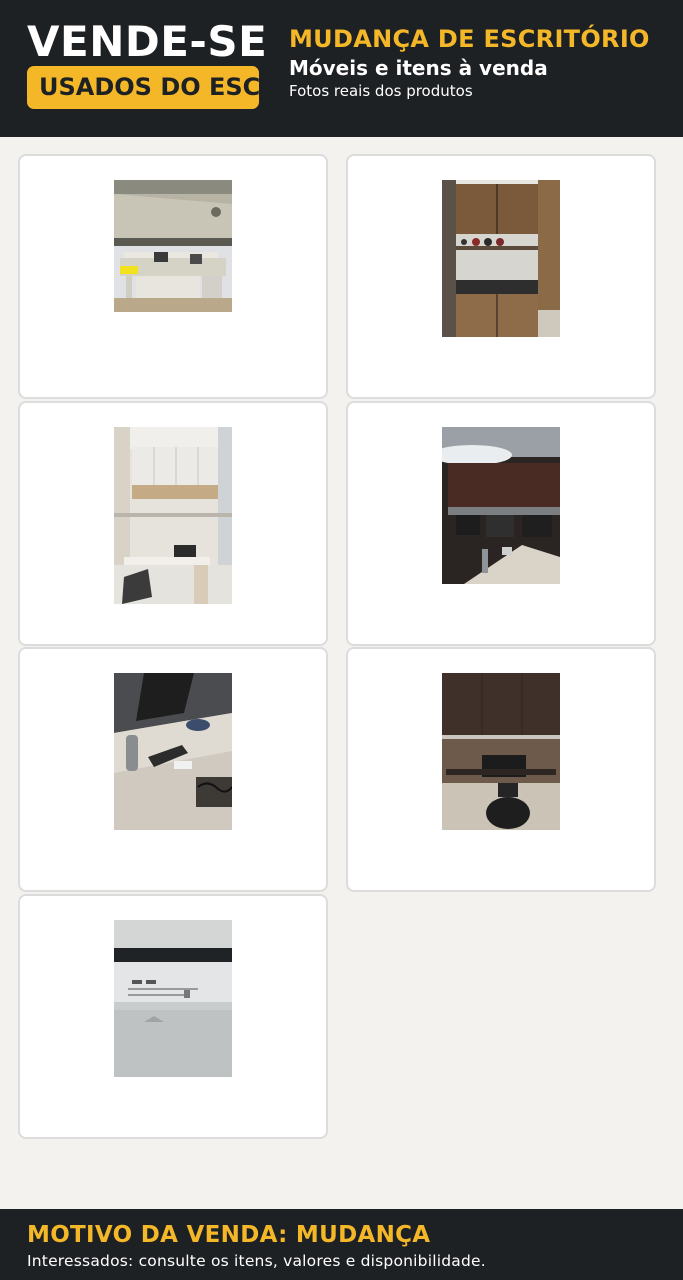  Describe the element at coordinates (501, 751) in the screenshot. I see `dark-cabinet-desk-photo` at that location.